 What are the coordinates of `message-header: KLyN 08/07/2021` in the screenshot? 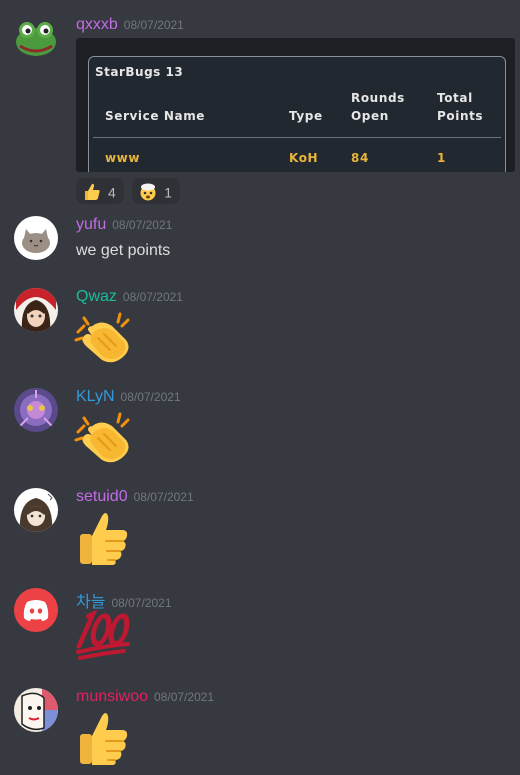 It's located at (128, 398).